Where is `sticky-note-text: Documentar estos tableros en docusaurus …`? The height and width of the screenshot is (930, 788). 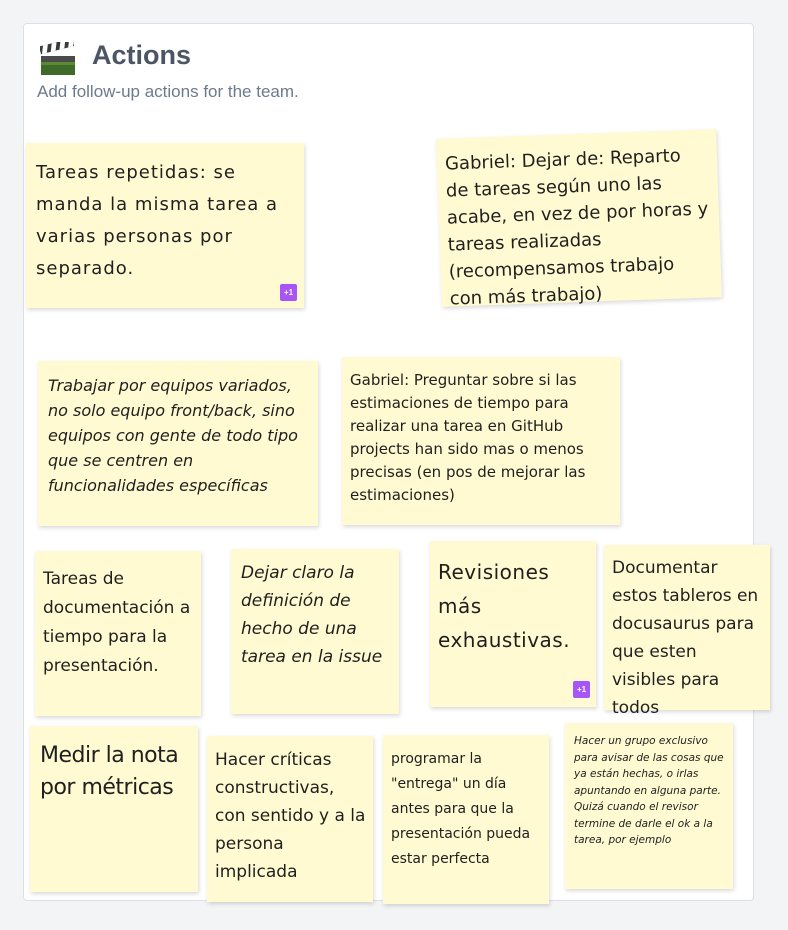 sticky-note-text: Documentar estos tableros en docusaurus … is located at coordinates (685, 638).